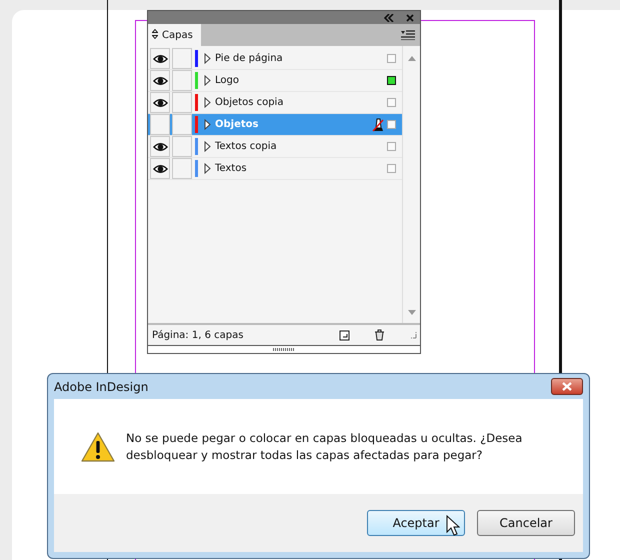 This screenshot has height=560, width=620. What do you see at coordinates (325, 447) in the screenshot?
I see `dialog-message: No se puede pegar o colocar en capas bloqueadas u ocultas. ¿Desea desbloquear y mostrar todas las capas afectadas para pegar?` at bounding box center [325, 447].